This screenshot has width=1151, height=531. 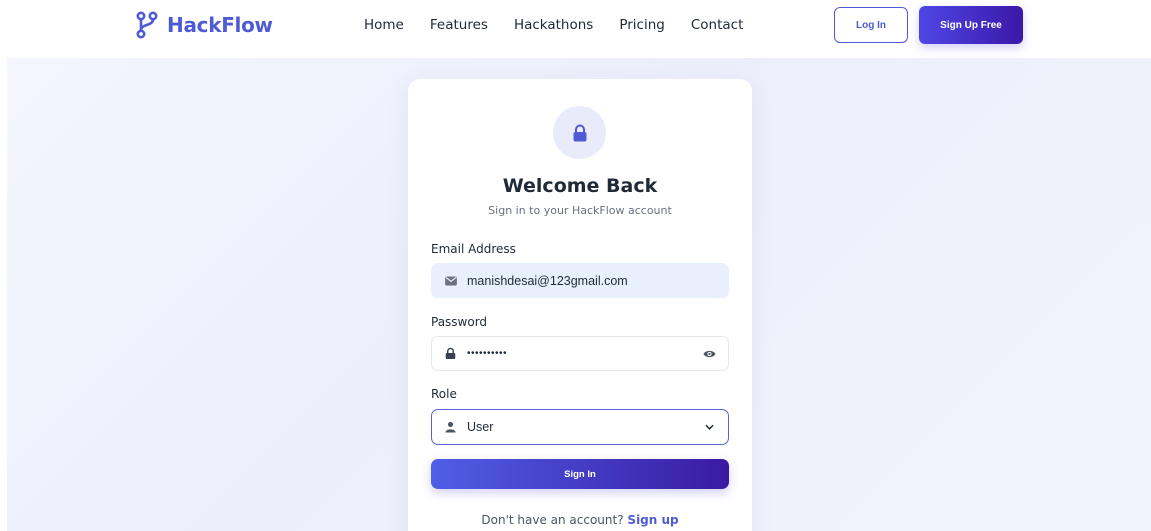 I want to click on role-select: User, so click(x=580, y=427).